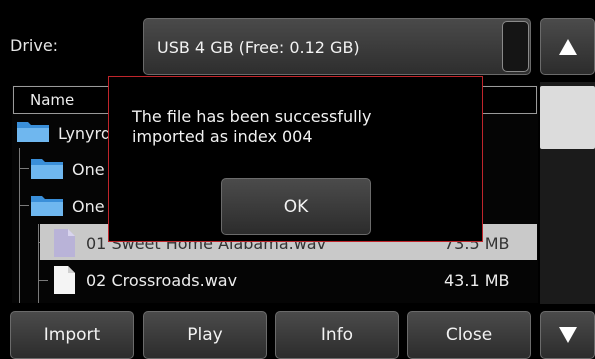 The width and height of the screenshot is (595, 359). Describe the element at coordinates (161, 280) in the screenshot. I see `list-item-label: 02 Crossroads.wav` at that location.